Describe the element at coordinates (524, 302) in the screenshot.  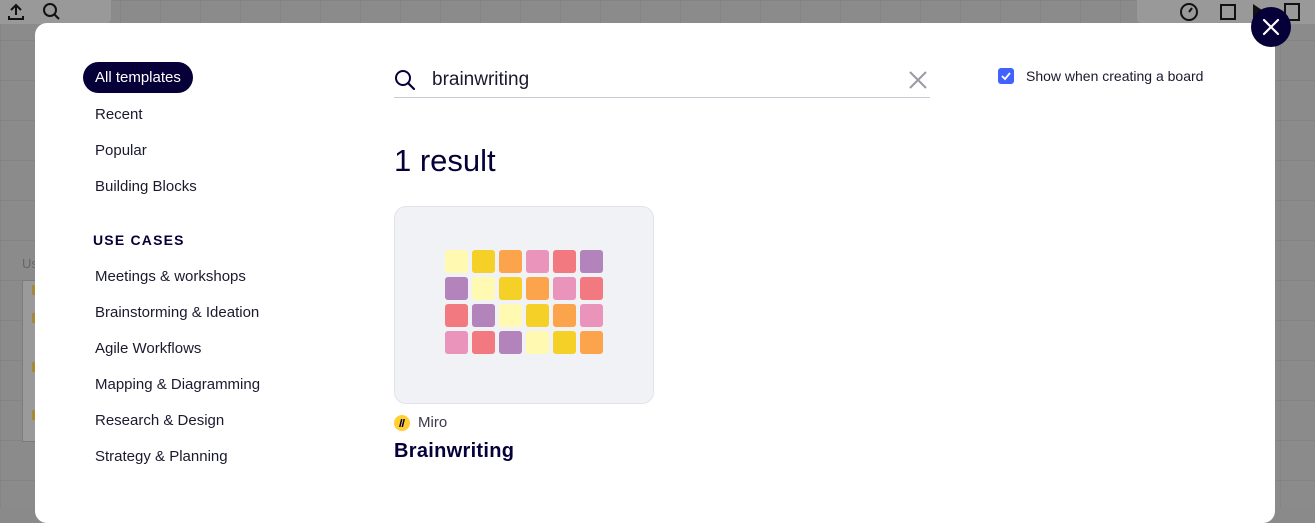
I see `template-thumbnail` at that location.